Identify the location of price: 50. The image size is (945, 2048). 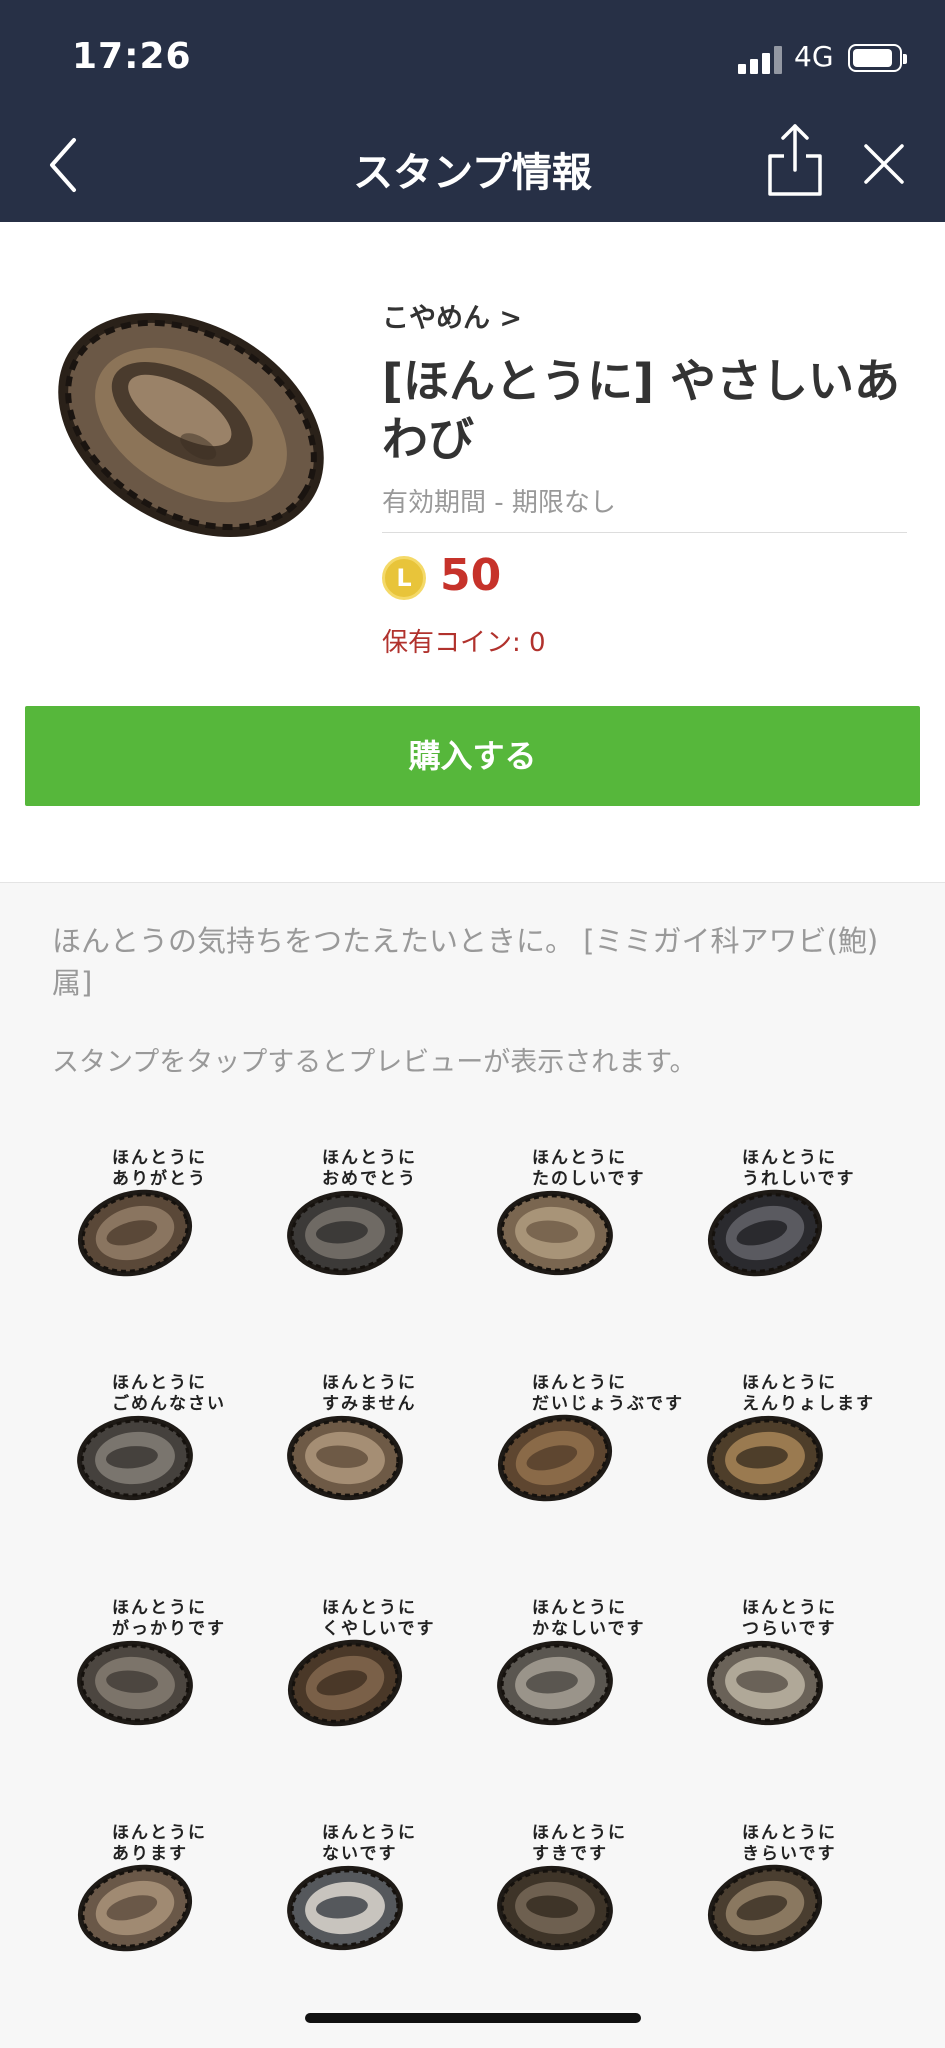
(471, 575).